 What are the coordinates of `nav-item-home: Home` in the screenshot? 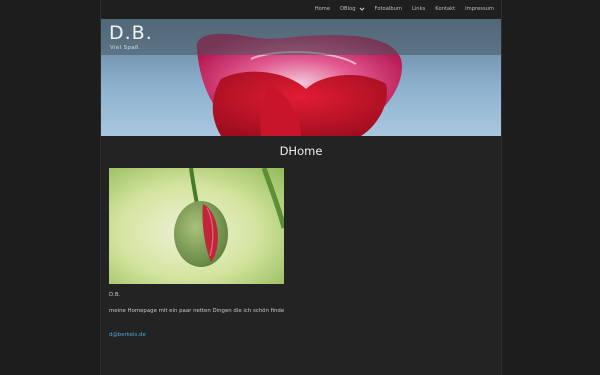 It's located at (322, 9).